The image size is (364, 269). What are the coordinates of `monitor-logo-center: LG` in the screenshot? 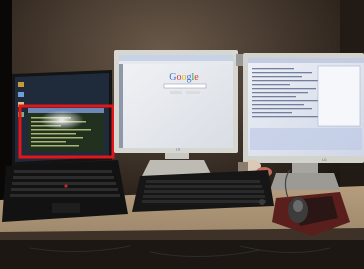 It's located at (178, 150).